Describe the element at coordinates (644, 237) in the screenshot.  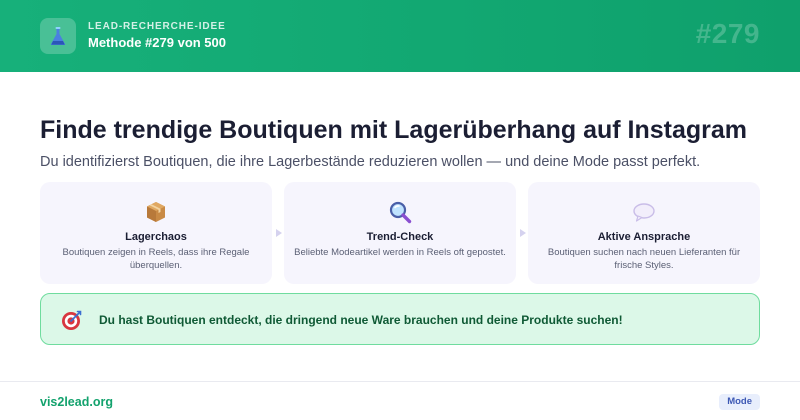
I see `card-title: Aktive Ansprache` at that location.